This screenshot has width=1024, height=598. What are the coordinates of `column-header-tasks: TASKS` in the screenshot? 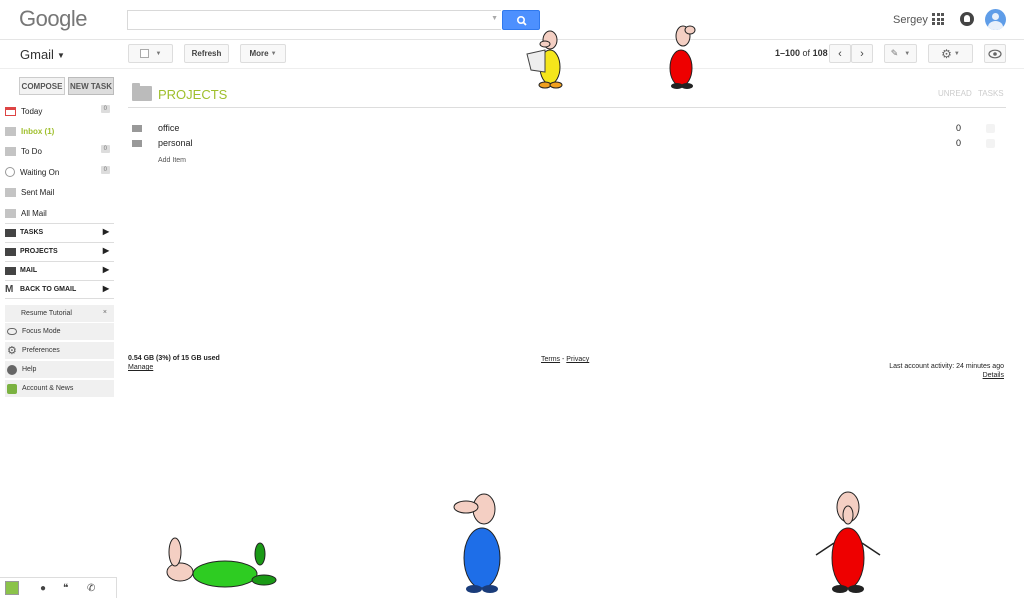 It's located at (991, 93).